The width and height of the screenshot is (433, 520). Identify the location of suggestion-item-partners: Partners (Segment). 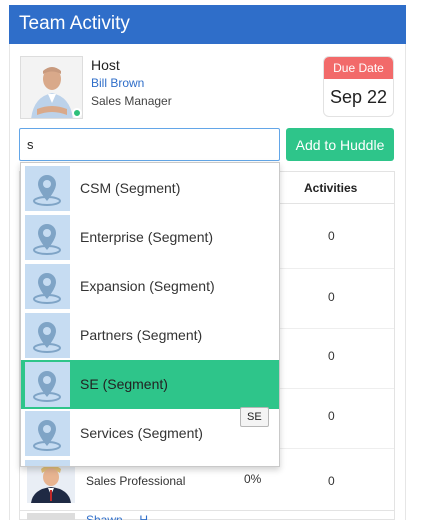
(150, 335).